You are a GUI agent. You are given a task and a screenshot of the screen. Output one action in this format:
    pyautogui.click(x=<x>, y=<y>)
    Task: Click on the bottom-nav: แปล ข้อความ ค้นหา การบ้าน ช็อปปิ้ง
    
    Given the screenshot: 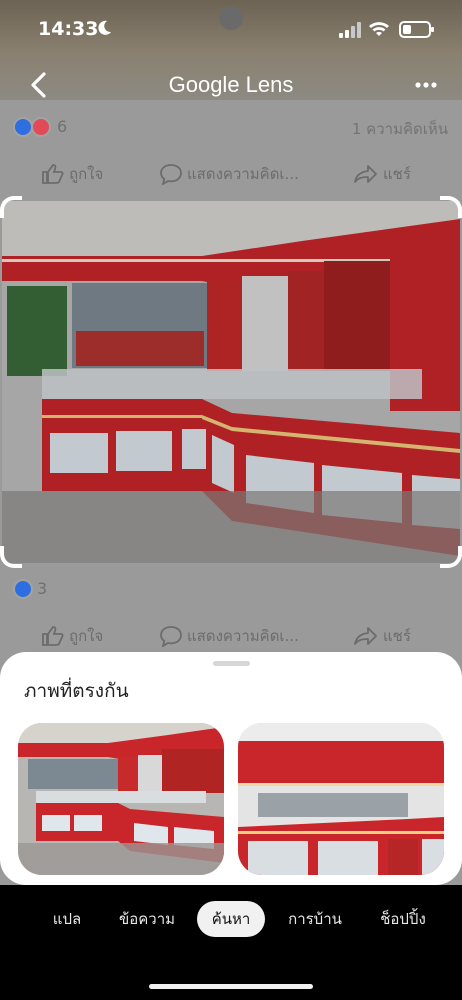 What is the action you would take?
    pyautogui.click(x=231, y=942)
    